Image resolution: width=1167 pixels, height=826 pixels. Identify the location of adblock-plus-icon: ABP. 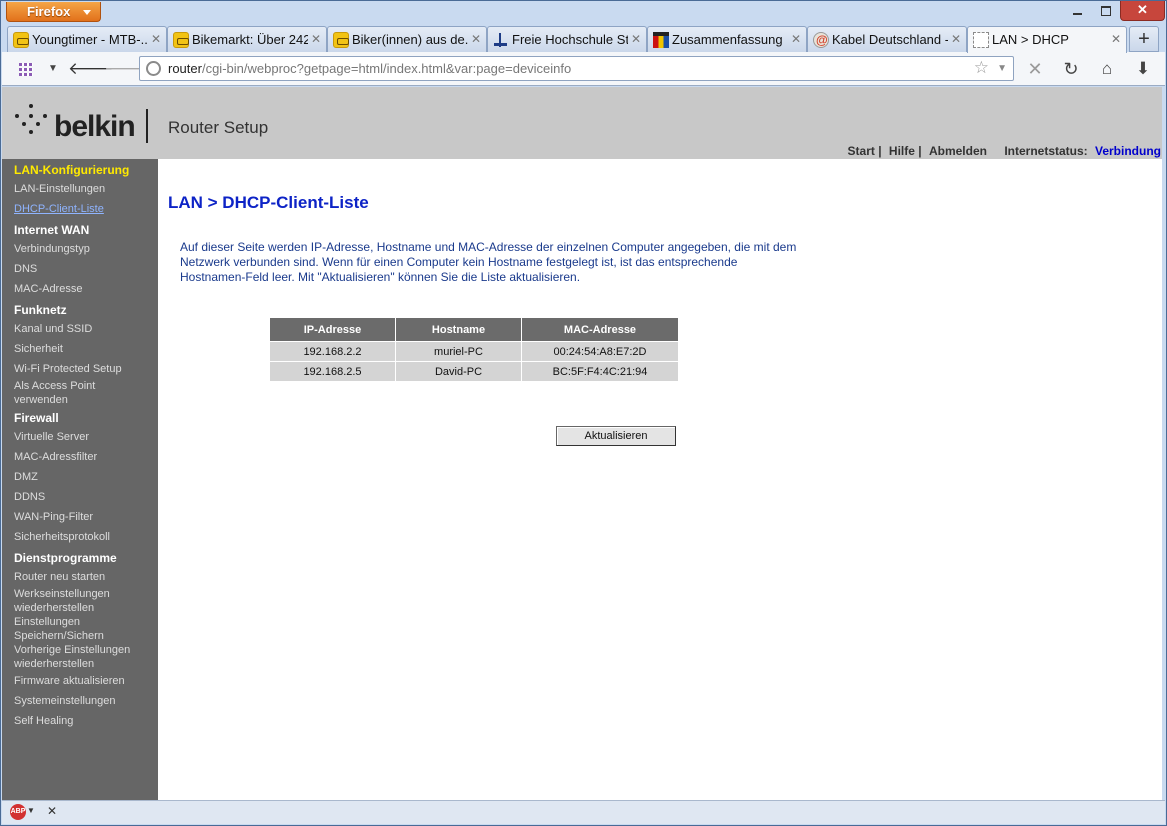
(18, 812).